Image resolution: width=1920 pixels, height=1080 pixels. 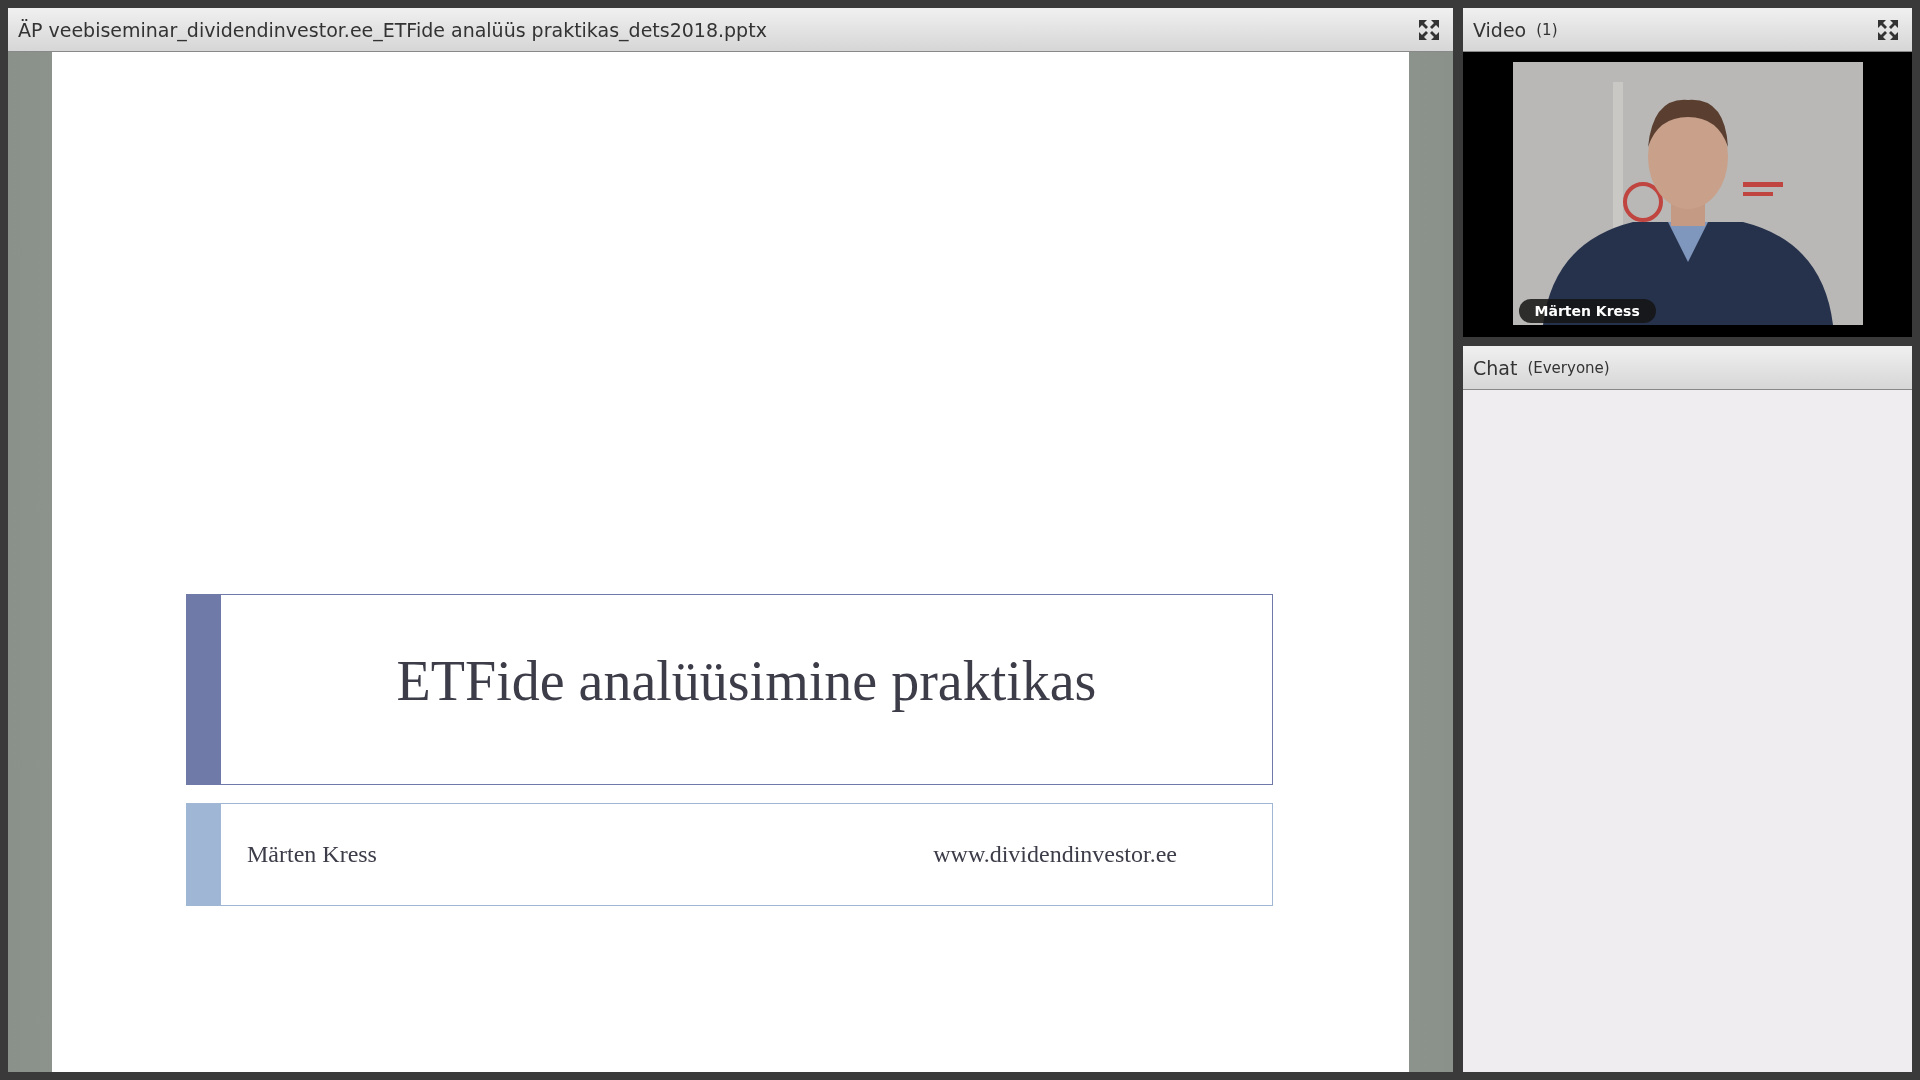 What do you see at coordinates (1495, 367) in the screenshot?
I see `pod-title: Chat` at bounding box center [1495, 367].